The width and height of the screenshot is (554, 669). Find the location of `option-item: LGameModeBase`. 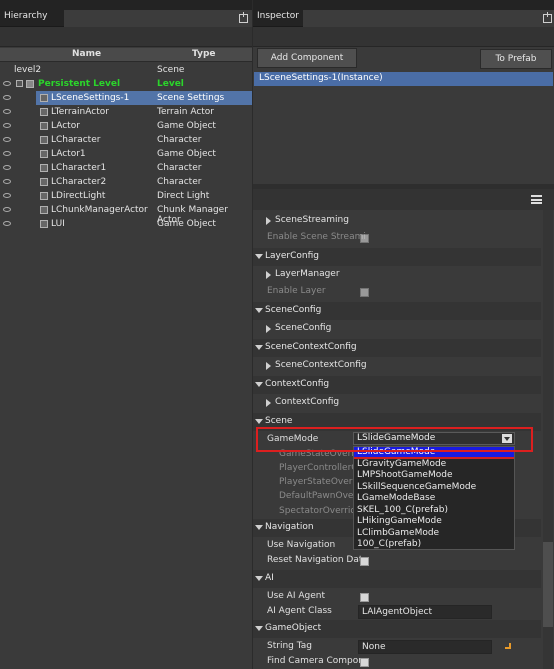

option-item: LGameModeBase is located at coordinates (434, 499).